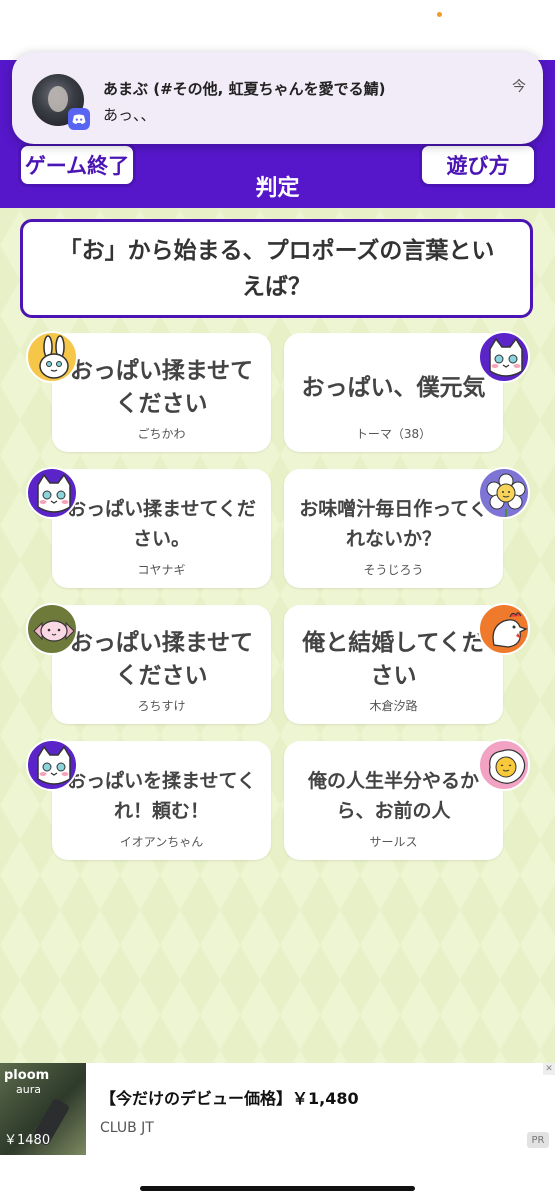  Describe the element at coordinates (439, 14) in the screenshot. I see `privacy-indicator-dot` at that location.